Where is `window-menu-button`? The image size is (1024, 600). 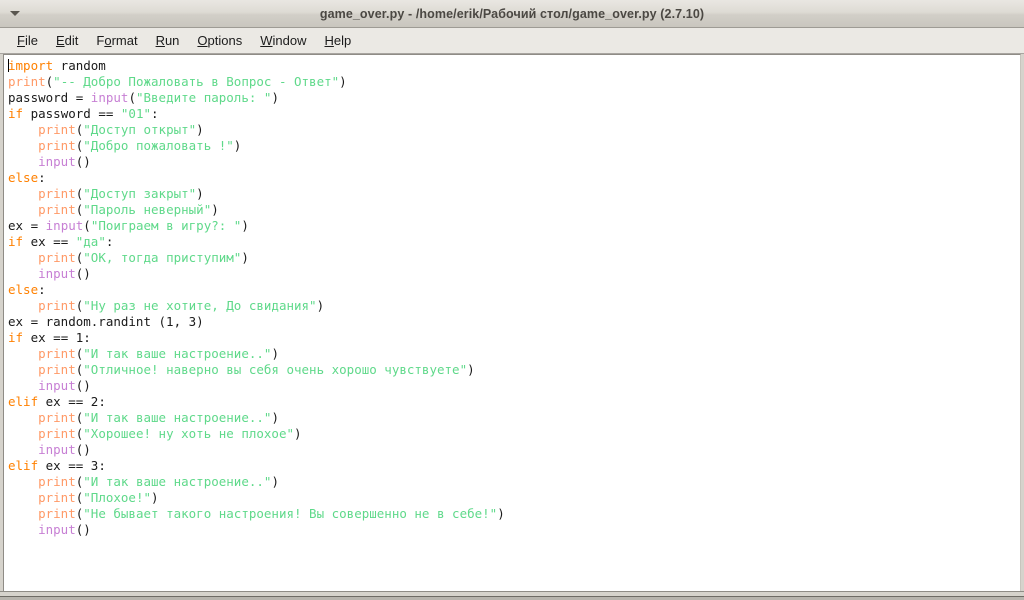
window-menu-button is located at coordinates (15, 14).